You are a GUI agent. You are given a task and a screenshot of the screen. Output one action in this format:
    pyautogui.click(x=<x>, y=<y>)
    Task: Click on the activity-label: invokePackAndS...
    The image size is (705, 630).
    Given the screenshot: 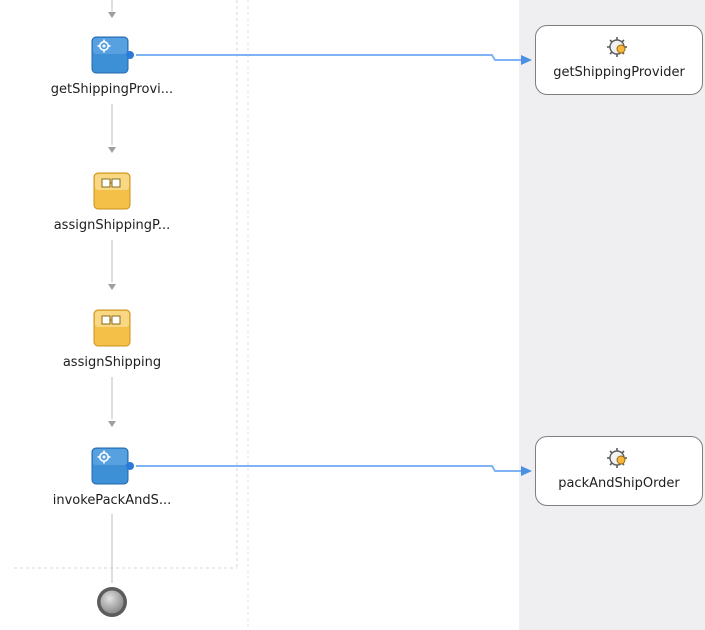 What is the action you would take?
    pyautogui.click(x=112, y=500)
    